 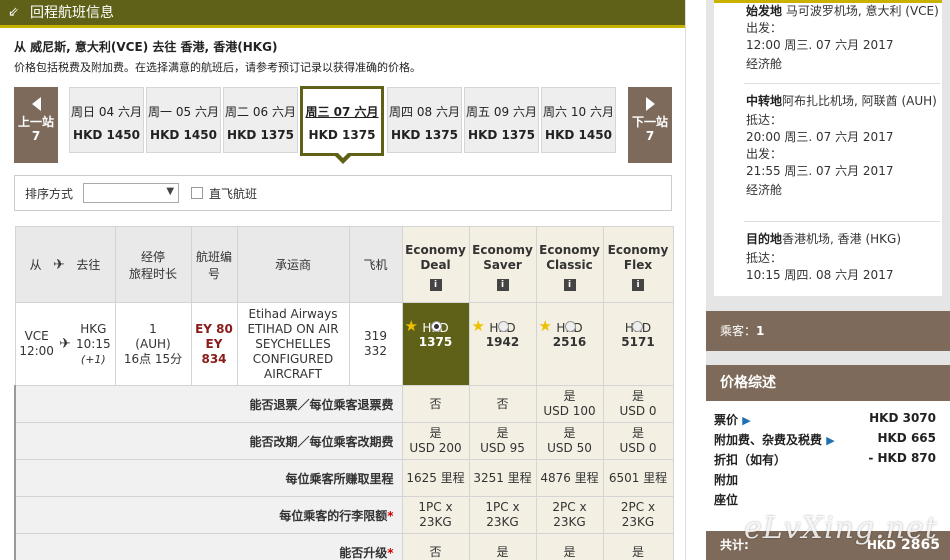 What do you see at coordinates (436, 326) in the screenshot?
I see `fare-radio-selected` at bounding box center [436, 326].